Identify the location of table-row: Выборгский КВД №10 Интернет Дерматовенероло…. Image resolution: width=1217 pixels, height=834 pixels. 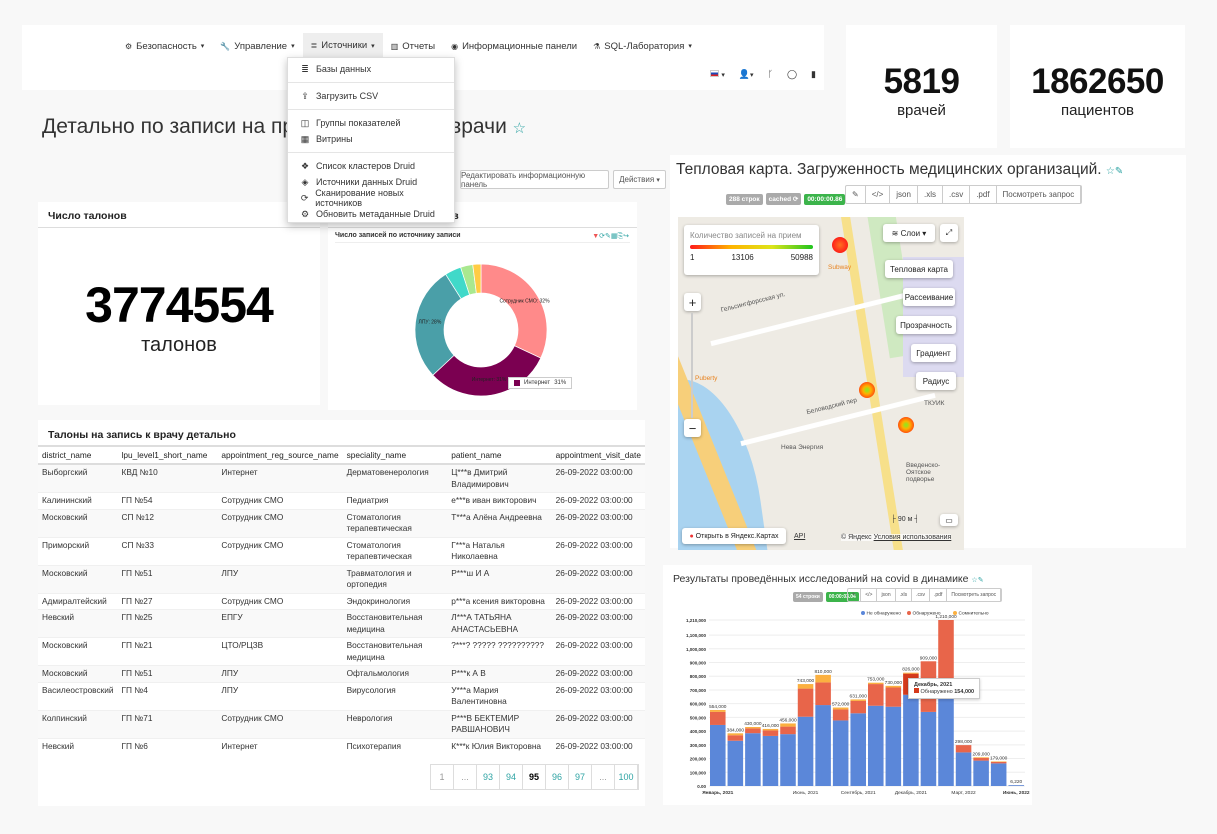
(341, 478).